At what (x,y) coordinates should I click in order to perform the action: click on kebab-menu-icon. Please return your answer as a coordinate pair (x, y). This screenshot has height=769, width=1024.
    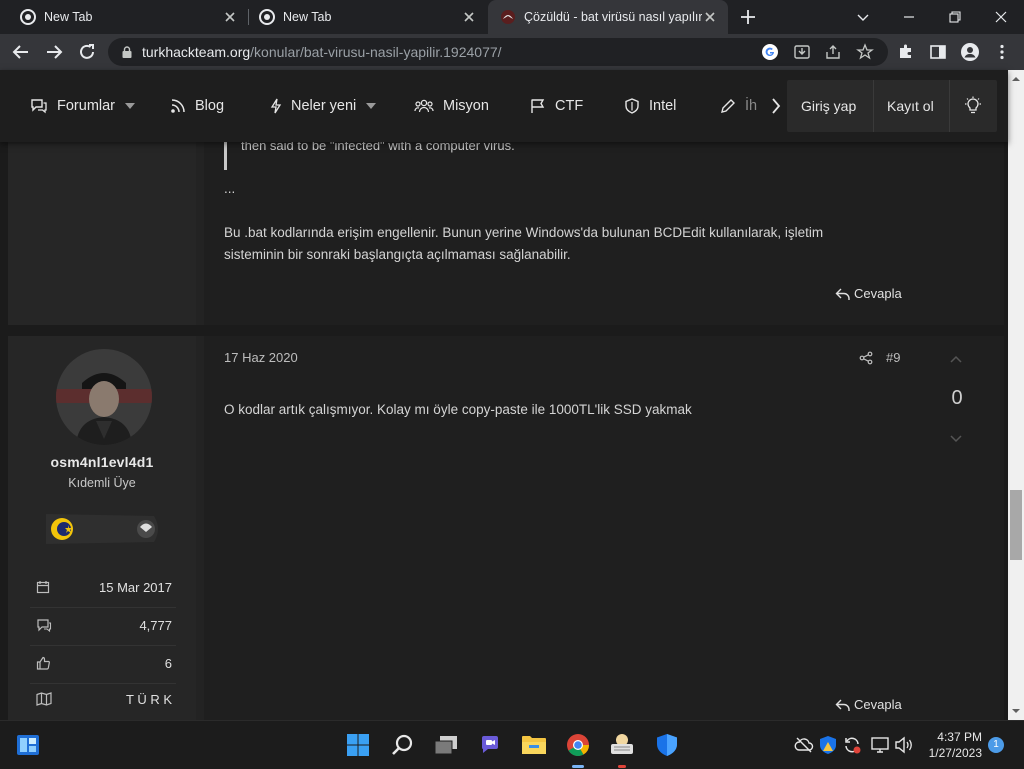
    Looking at the image, I should click on (1002, 52).